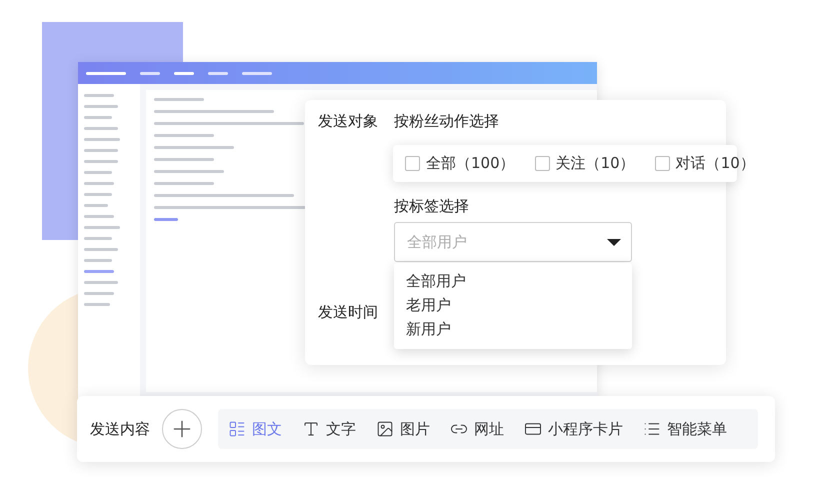 Image resolution: width=817 pixels, height=504 pixels. What do you see at coordinates (513, 305) in the screenshot?
I see `dropdown-option: 老用户` at bounding box center [513, 305].